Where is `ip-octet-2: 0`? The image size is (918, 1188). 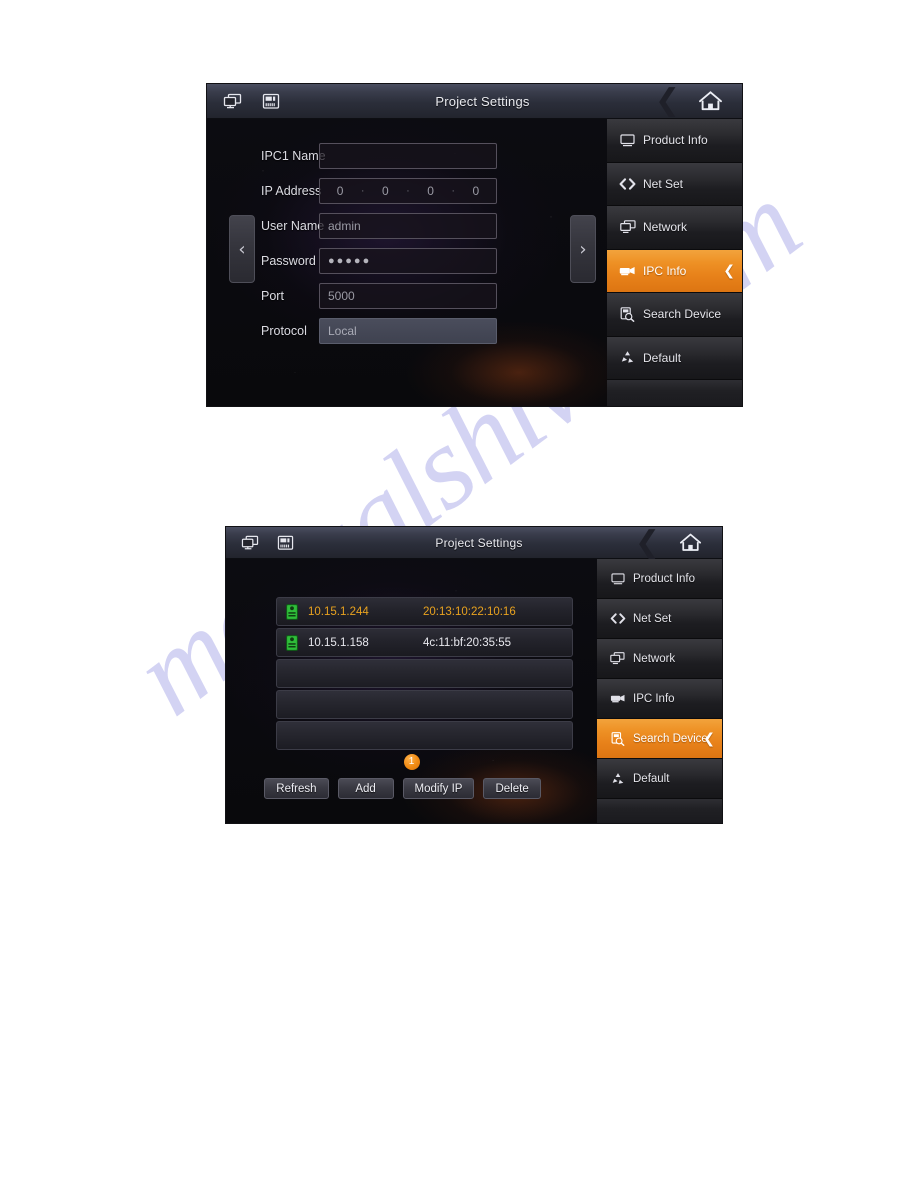 ip-octet-2: 0 is located at coordinates (385, 191).